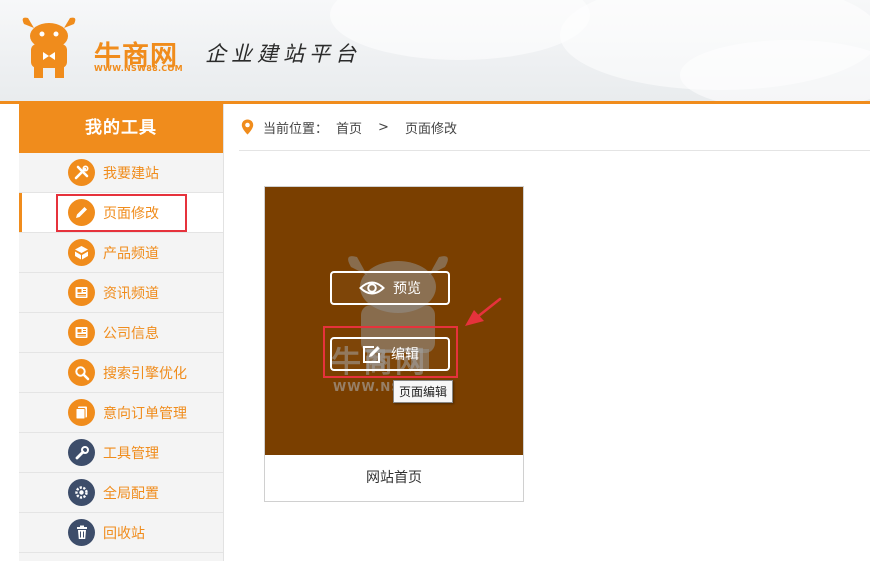 This screenshot has height=561, width=870. Describe the element at coordinates (131, 293) in the screenshot. I see `sidebar-item-label: 资讯频道` at that location.